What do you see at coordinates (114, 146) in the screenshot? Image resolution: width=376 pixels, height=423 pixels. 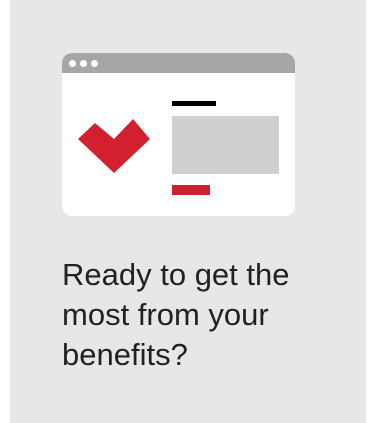 I see `heart-icon` at bounding box center [114, 146].